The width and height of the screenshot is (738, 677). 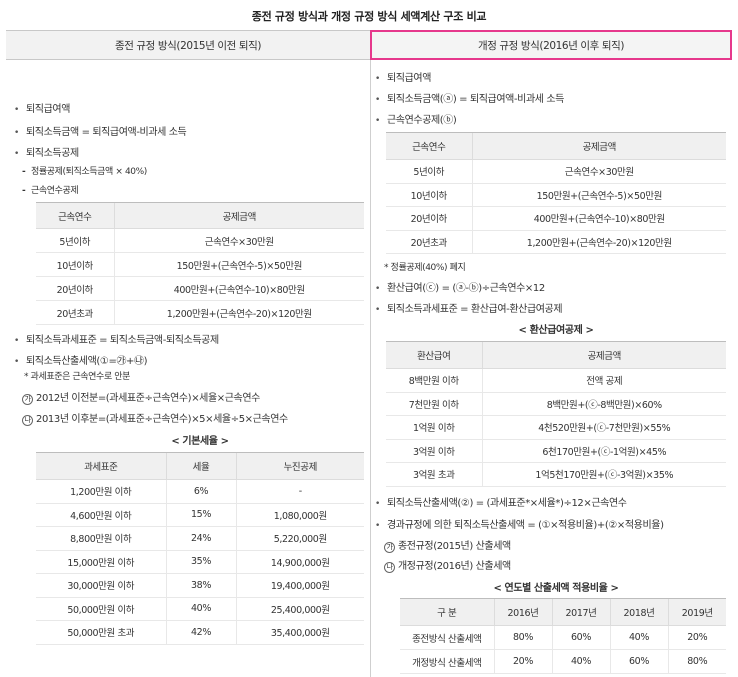 What do you see at coordinates (162, 419) in the screenshot?
I see `legacy-post-2013-text: 2013년 이후분=(과세표준÷근속연수)×5×세율÷5×근속연수` at bounding box center [162, 419].